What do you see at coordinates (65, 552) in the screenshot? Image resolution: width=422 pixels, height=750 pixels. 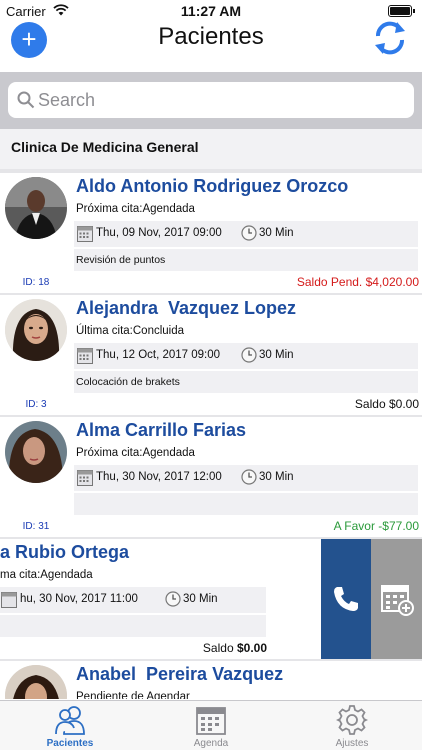 I see `patient-name: a Rubio Ortega` at bounding box center [65, 552].